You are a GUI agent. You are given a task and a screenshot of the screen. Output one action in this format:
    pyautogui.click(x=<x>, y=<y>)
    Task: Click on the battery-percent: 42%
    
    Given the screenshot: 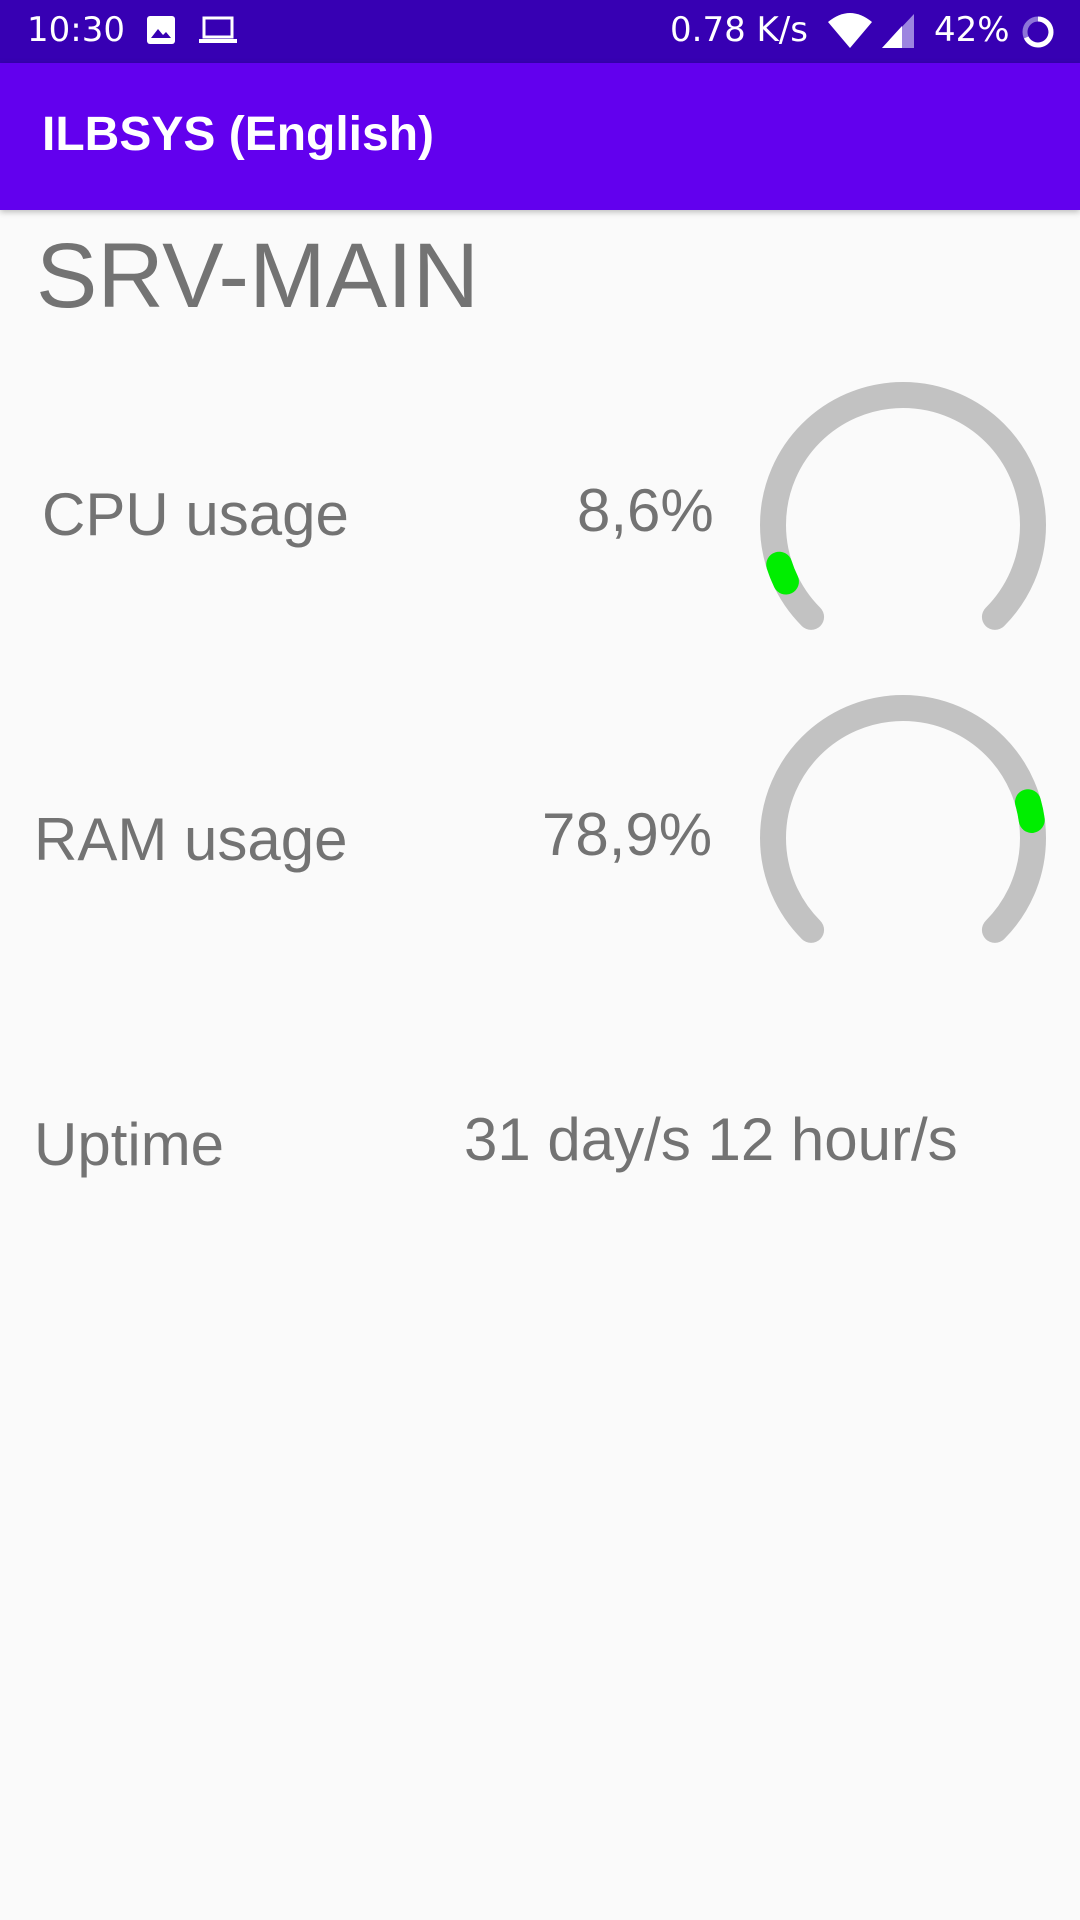 What is the action you would take?
    pyautogui.click(x=972, y=30)
    